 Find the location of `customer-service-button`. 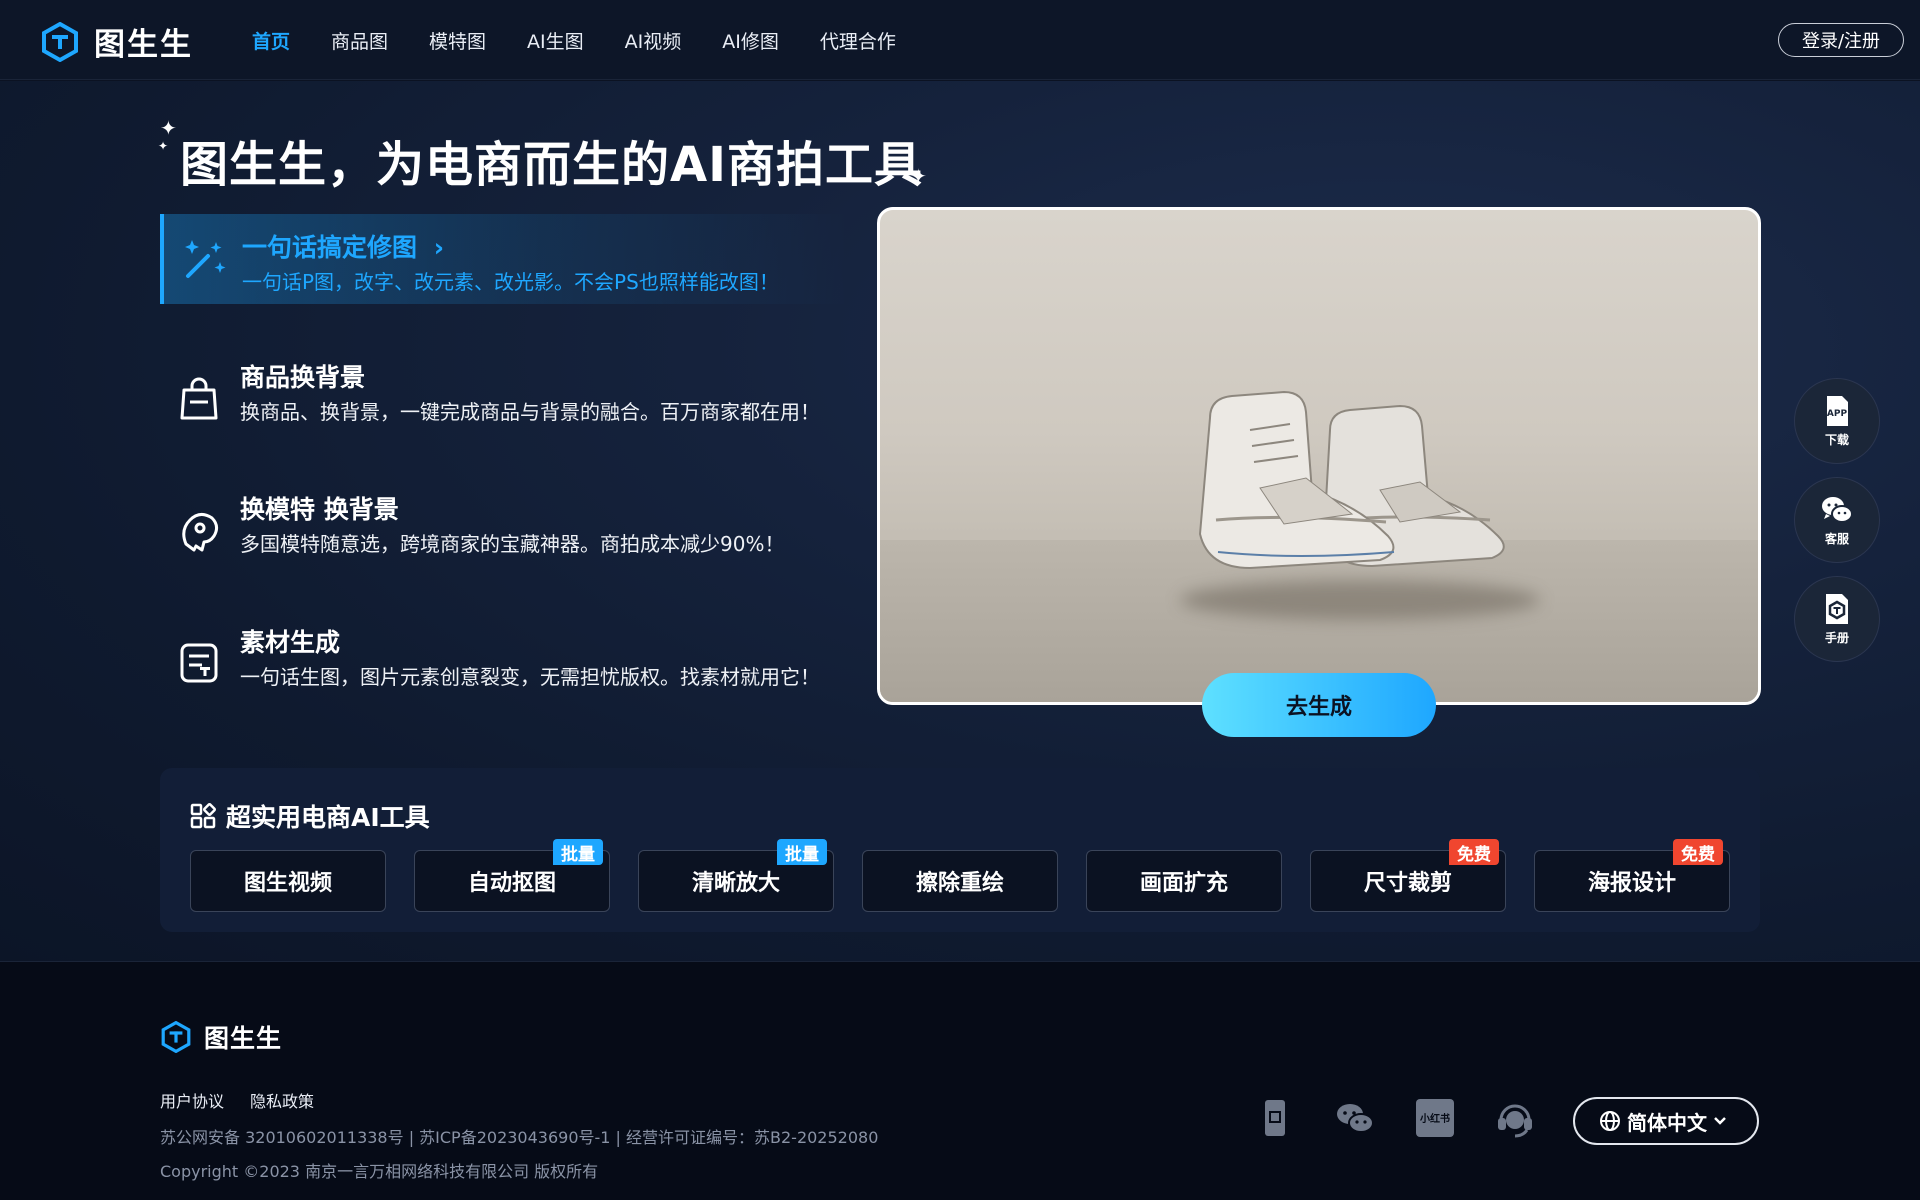

customer-service-button is located at coordinates (1515, 1118).